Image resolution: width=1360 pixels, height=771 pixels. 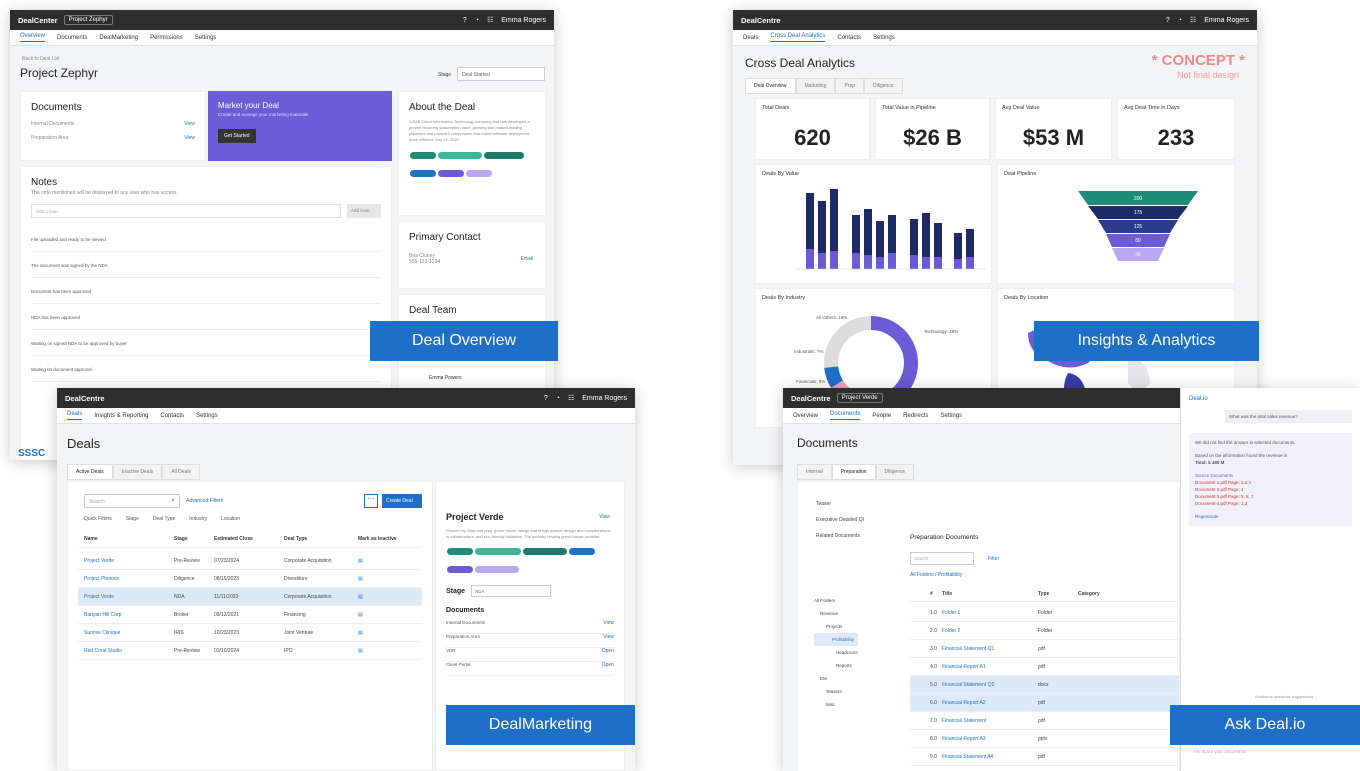 I want to click on file-title: Folder 2, so click(x=990, y=631).